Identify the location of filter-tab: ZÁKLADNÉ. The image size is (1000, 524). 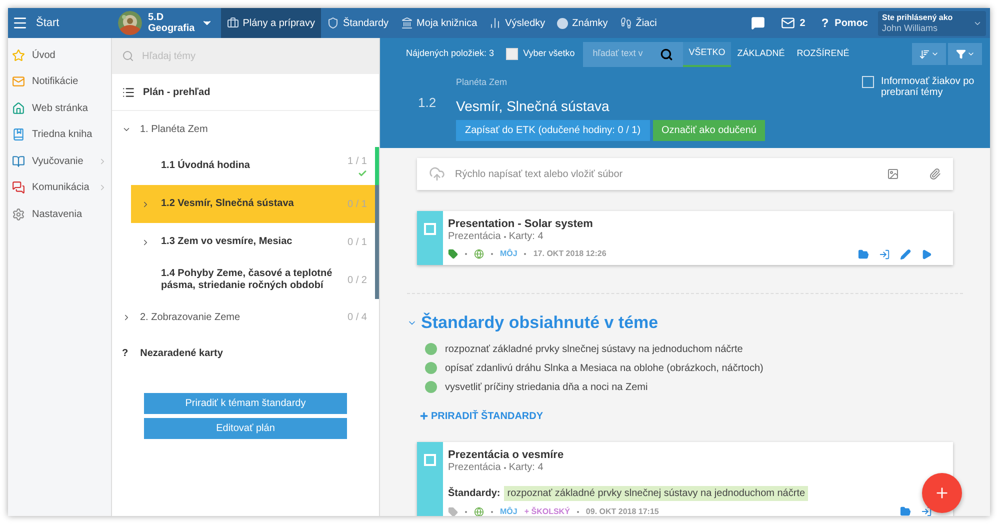
(761, 54).